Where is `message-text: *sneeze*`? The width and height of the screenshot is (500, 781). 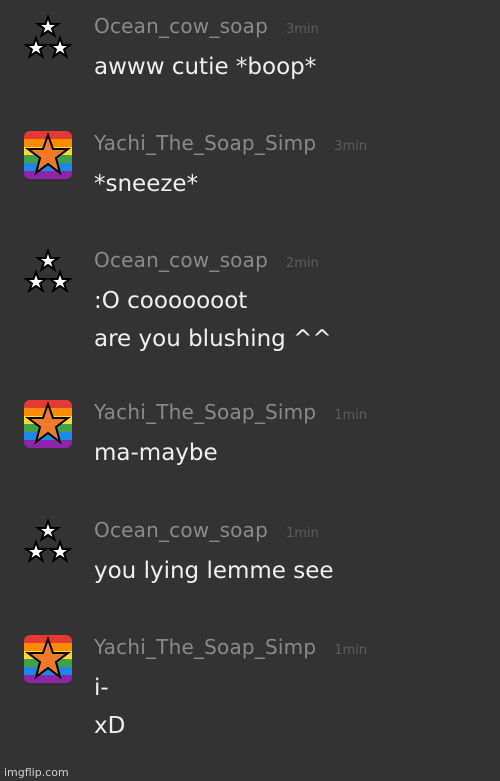
message-text: *sneeze* is located at coordinates (146, 184).